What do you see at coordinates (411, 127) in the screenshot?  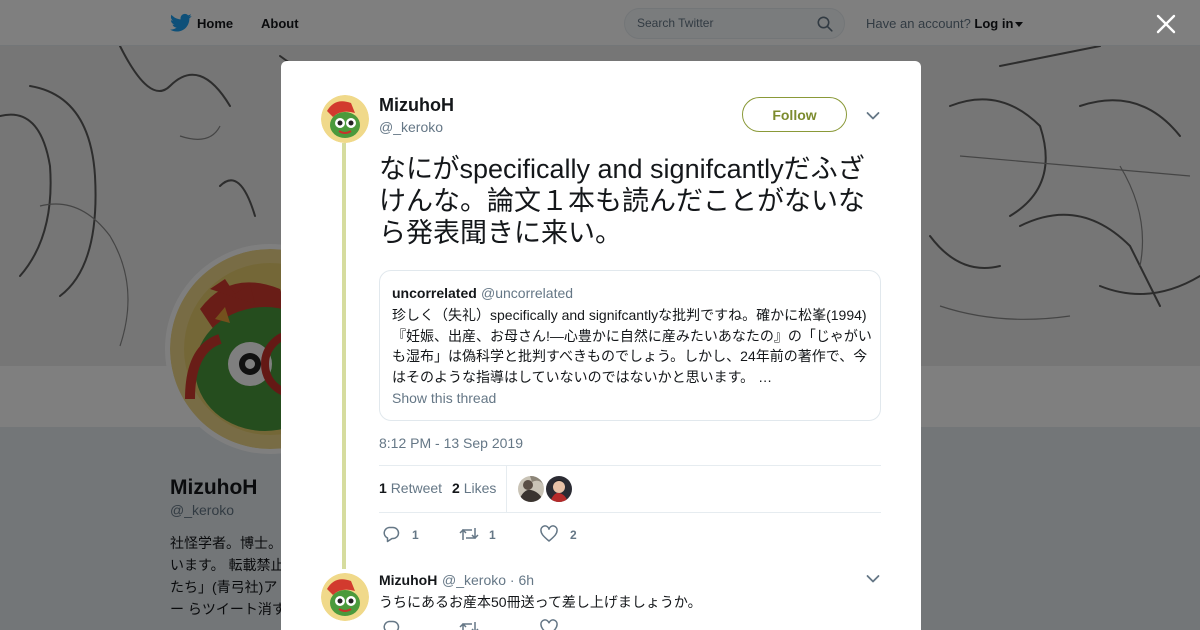 I see `author-handle: @_keroko` at bounding box center [411, 127].